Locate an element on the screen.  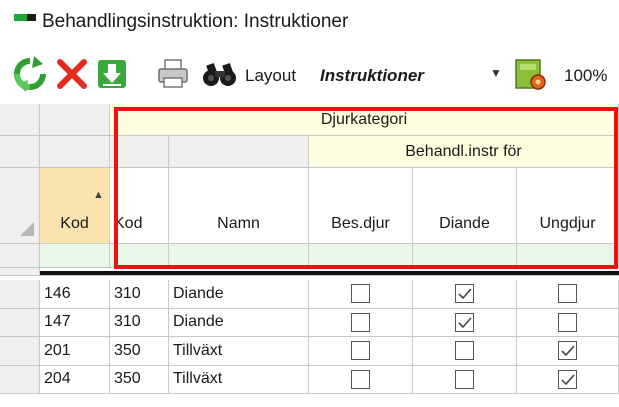
table-cell-kod1: 147 is located at coordinates (75, 322).